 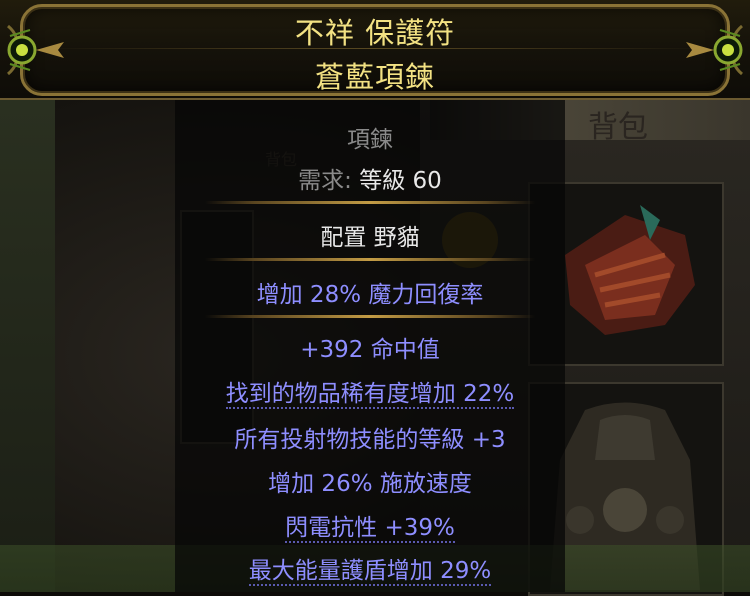 I want to click on explicit-mod: 增加 26% 施放速度, so click(x=370, y=484).